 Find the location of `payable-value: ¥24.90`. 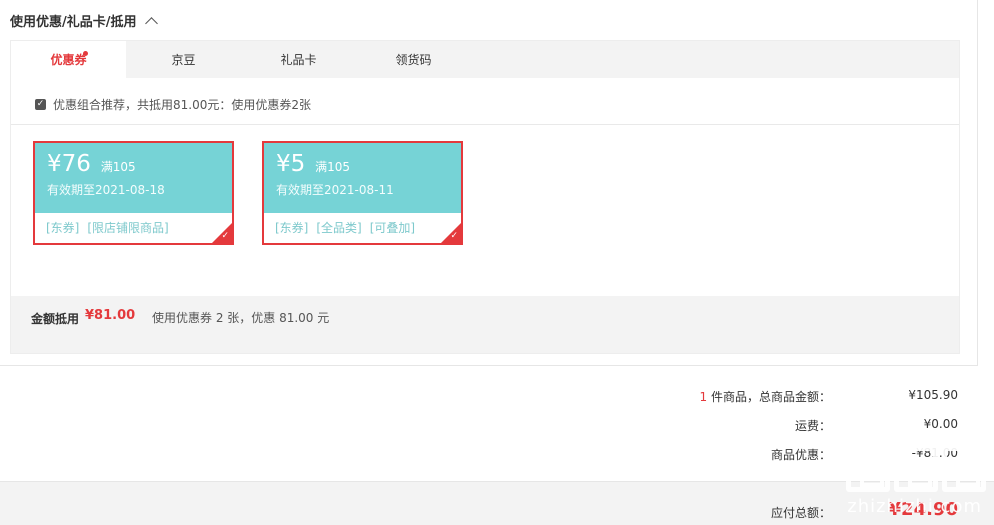

payable-value: ¥24.90 is located at coordinates (923, 509).